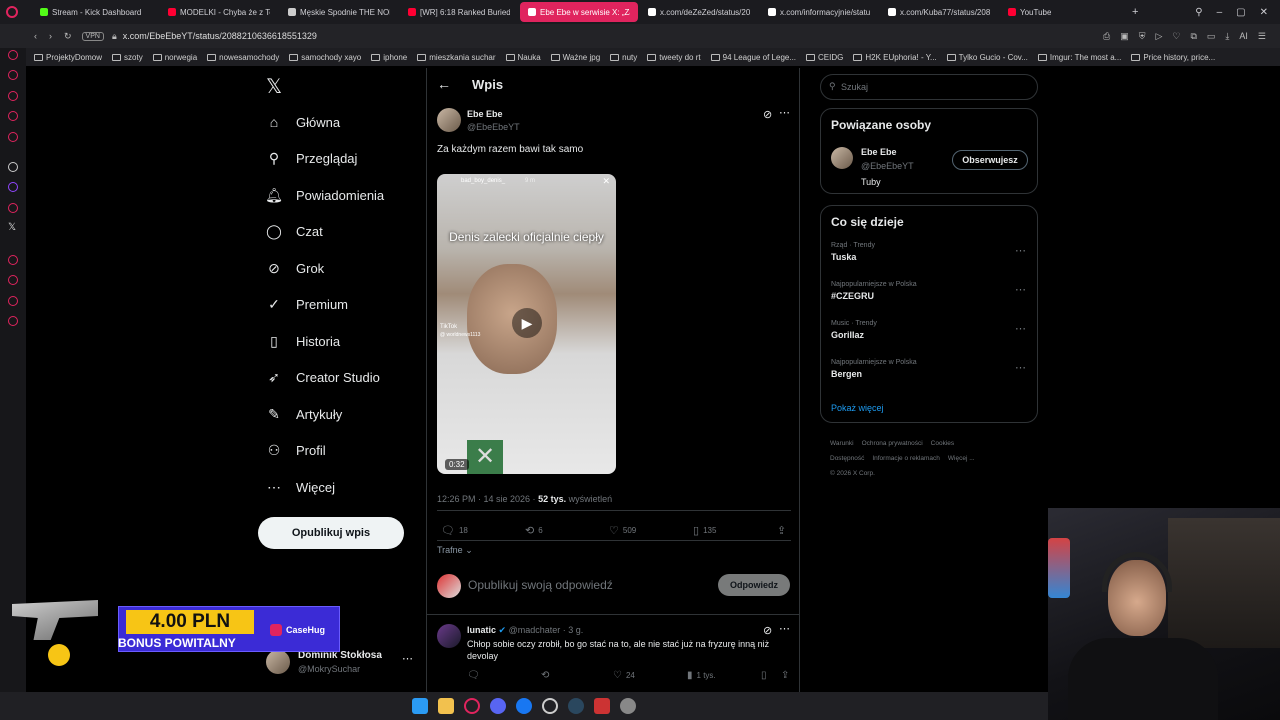 The height and width of the screenshot is (720, 1280). What do you see at coordinates (767, 630) in the screenshot?
I see `grok-reply-icon: ⊘` at bounding box center [767, 630].